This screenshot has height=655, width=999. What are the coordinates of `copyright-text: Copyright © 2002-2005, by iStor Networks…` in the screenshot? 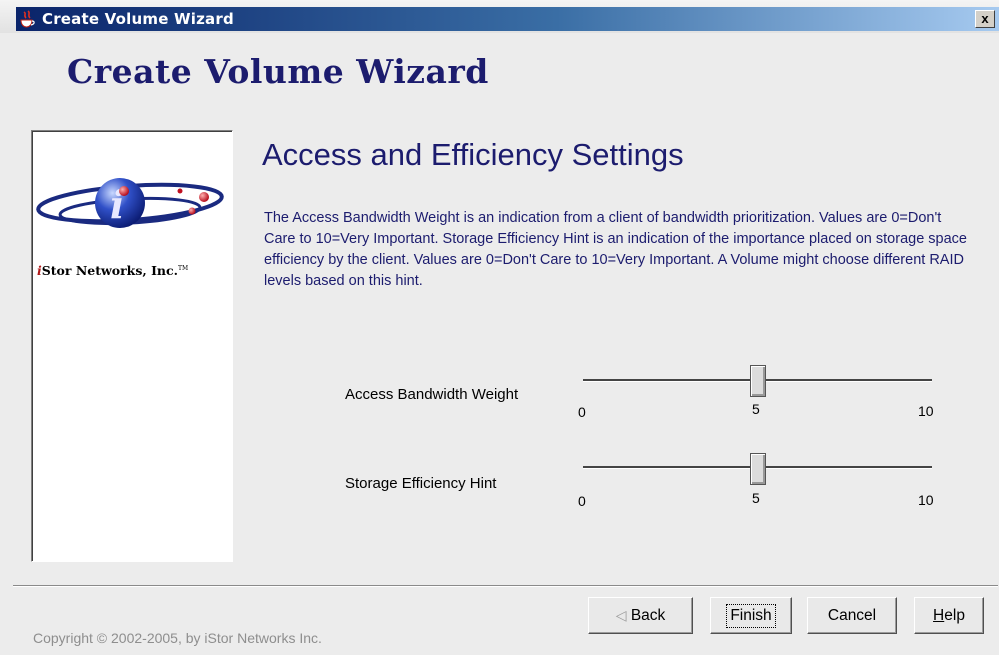 It's located at (177, 638).